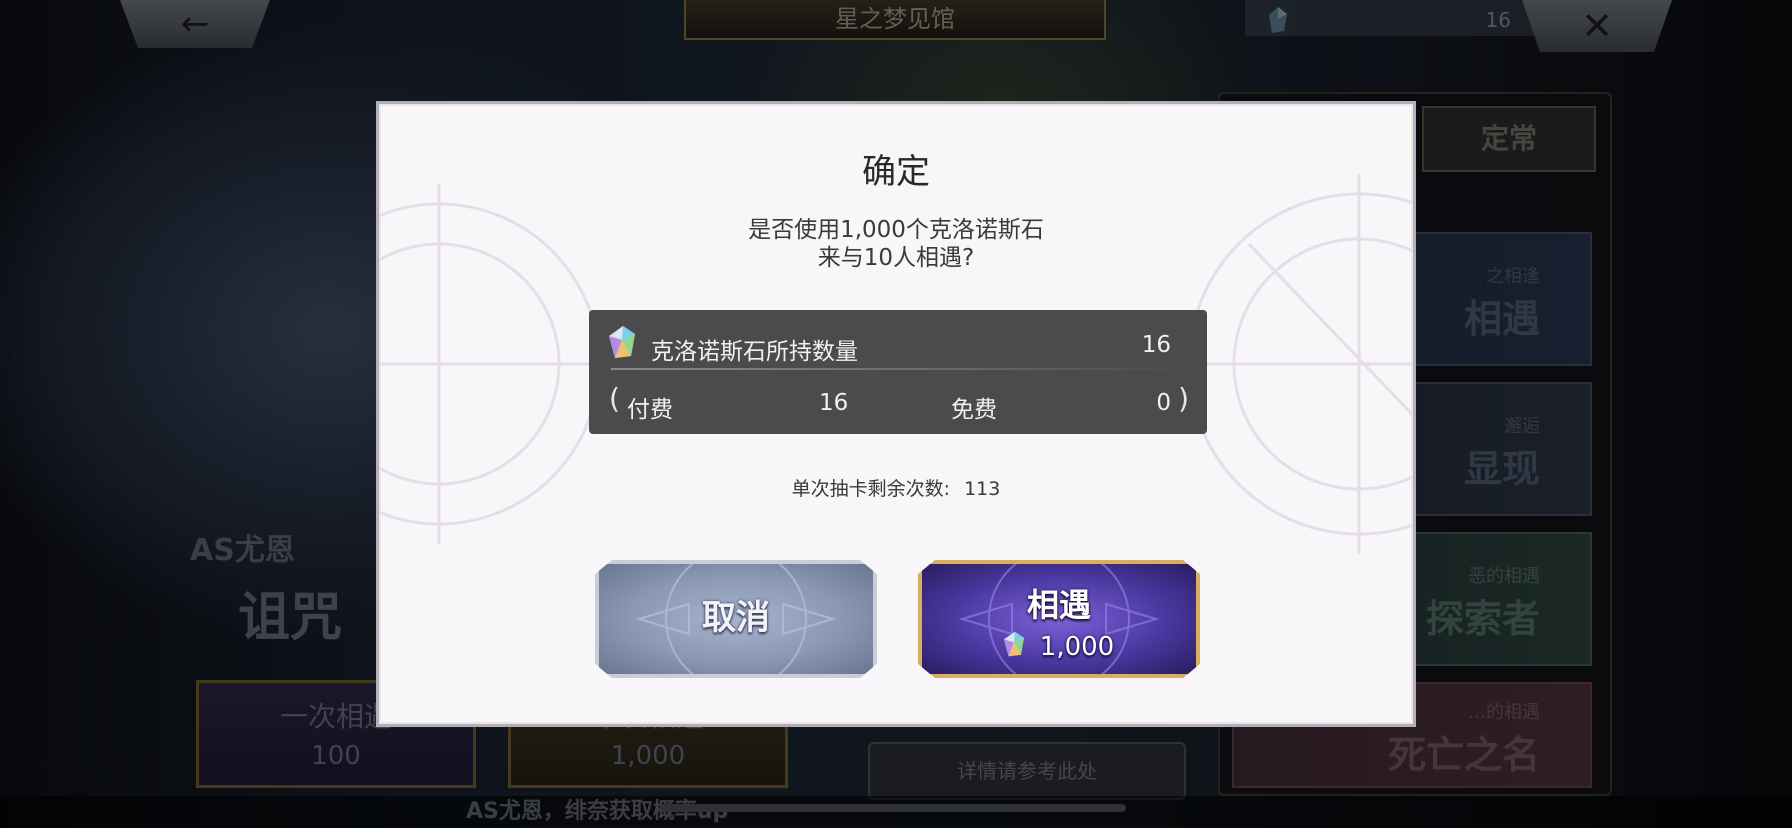 The width and height of the screenshot is (1792, 828). Describe the element at coordinates (1183, 398) in the screenshot. I see `close-paren: )` at that location.